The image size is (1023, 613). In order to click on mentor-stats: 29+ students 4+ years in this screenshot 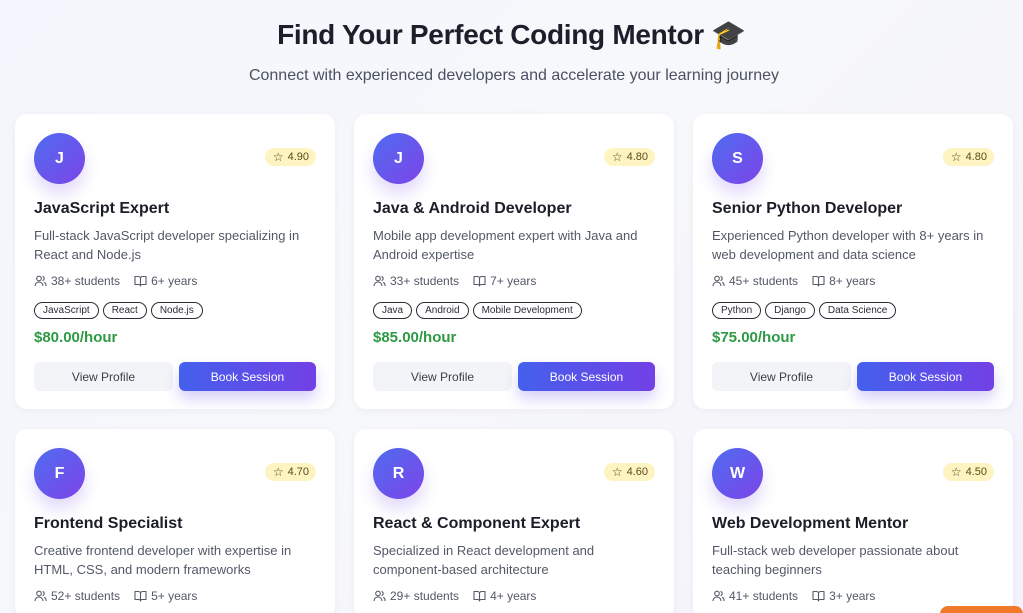, I will do `click(454, 596)`.